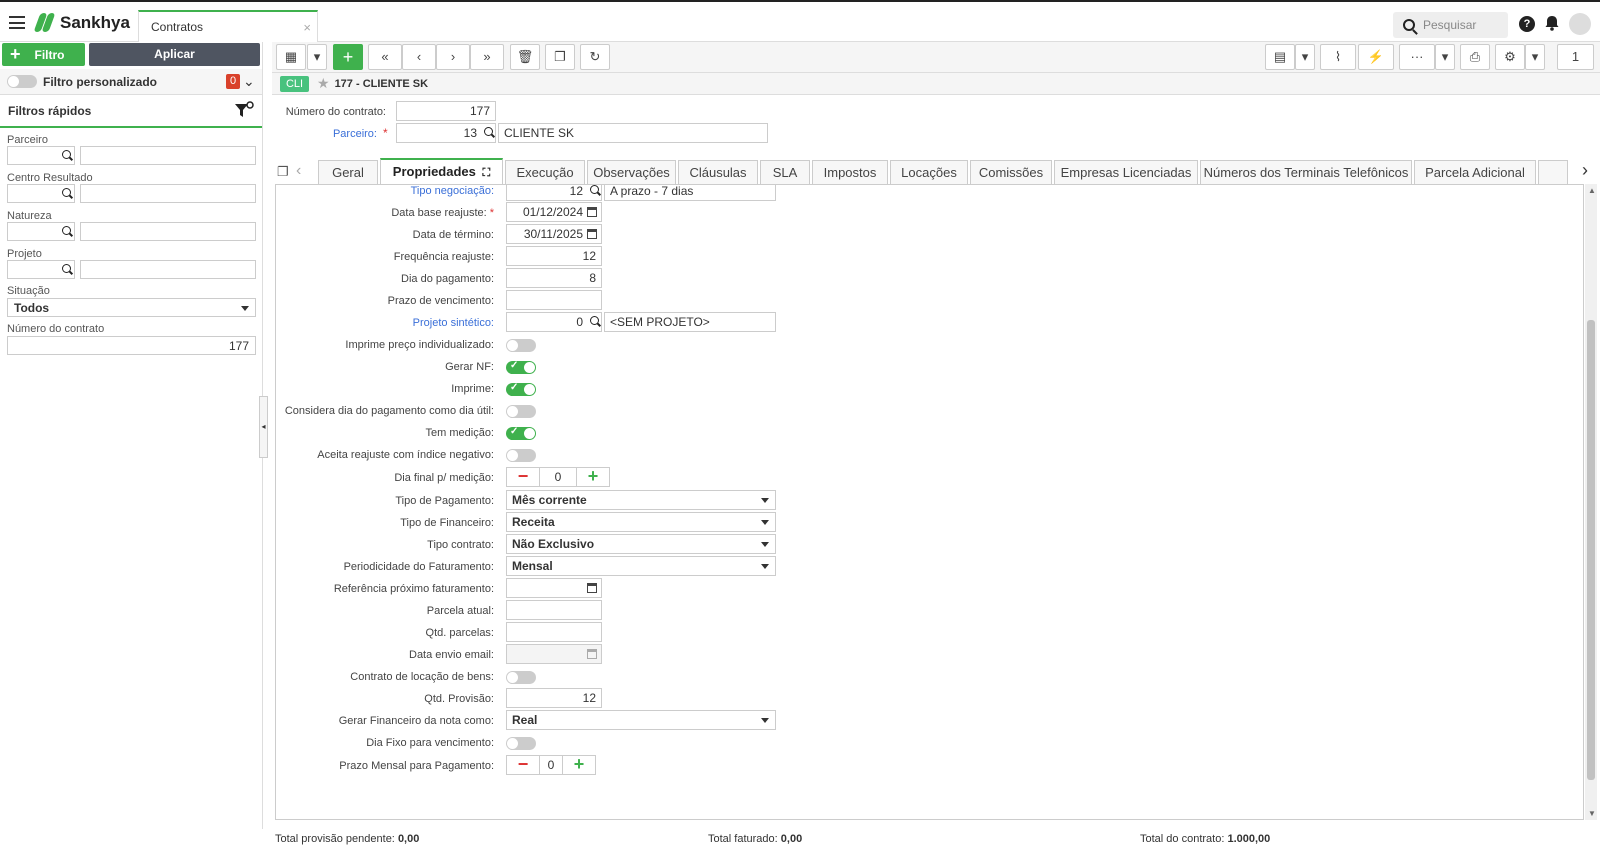 This screenshot has width=1600, height=850. What do you see at coordinates (521, 743) in the screenshot?
I see `dia-fixo-toggle` at bounding box center [521, 743].